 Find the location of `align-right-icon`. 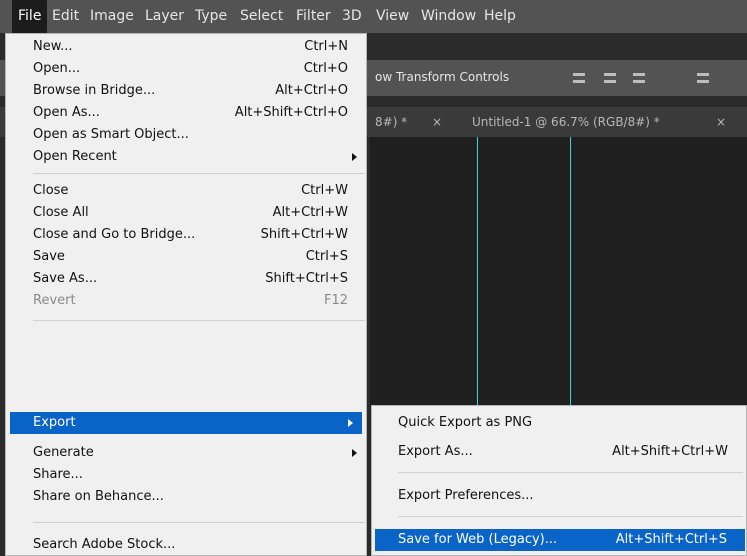

align-right-icon is located at coordinates (639, 78).